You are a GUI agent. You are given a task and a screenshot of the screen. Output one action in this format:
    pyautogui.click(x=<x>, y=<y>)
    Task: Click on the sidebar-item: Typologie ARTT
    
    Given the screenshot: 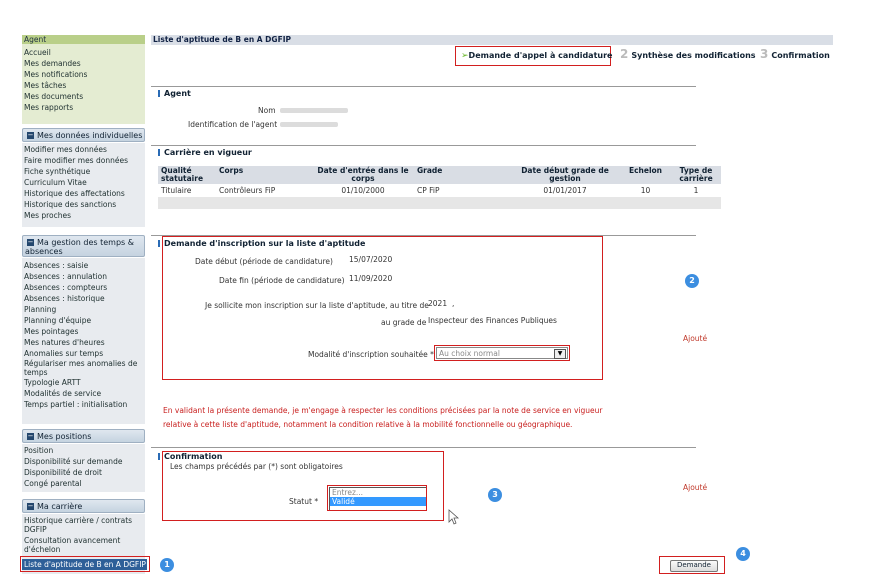 What is the action you would take?
    pyautogui.click(x=84, y=382)
    